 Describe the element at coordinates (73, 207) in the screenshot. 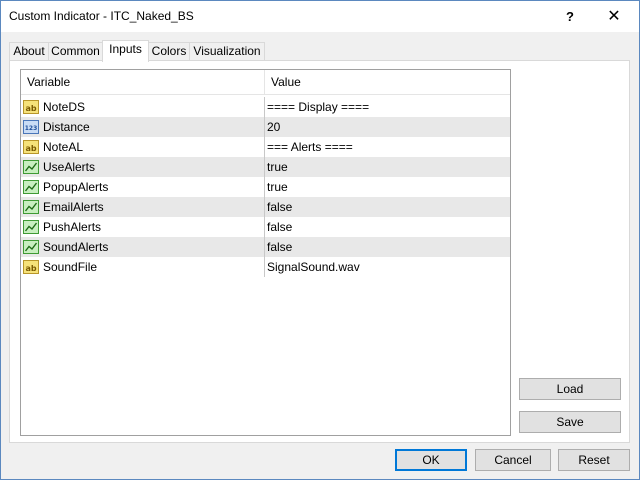

I see `variable-name: EmailAlerts` at that location.